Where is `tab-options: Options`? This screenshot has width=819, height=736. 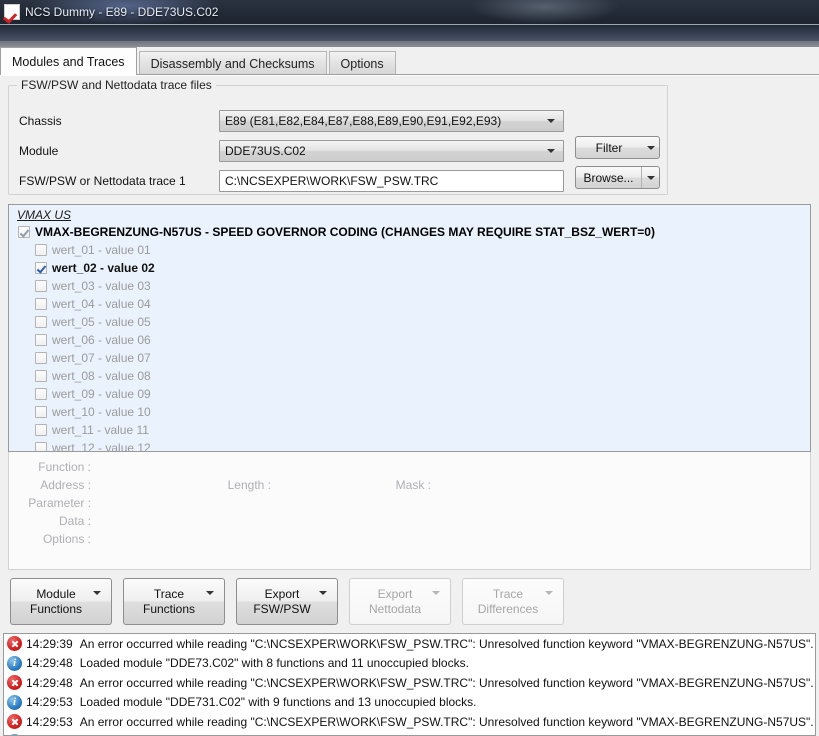
tab-options: Options is located at coordinates (362, 63).